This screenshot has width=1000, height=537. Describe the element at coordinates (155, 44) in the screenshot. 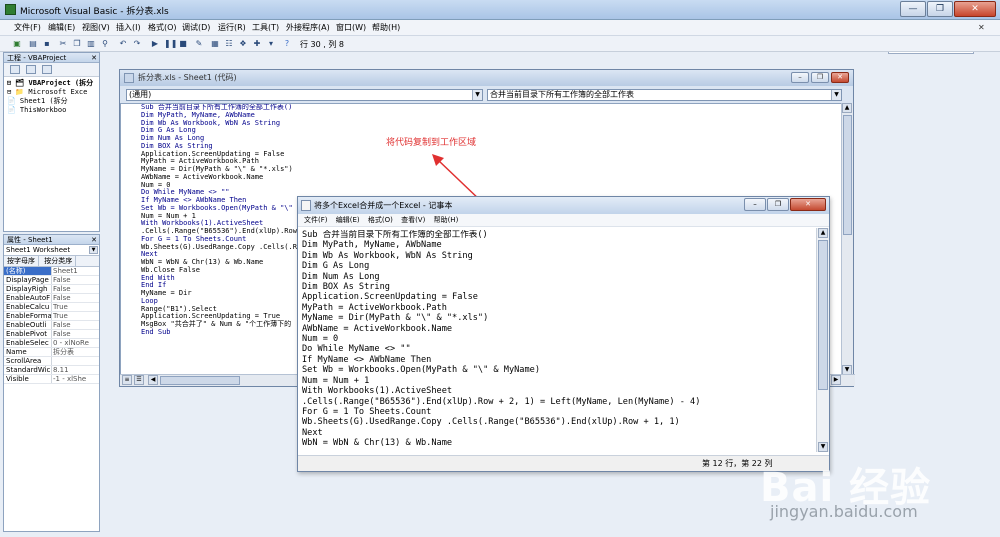

I see `run-icon: ▶` at that location.